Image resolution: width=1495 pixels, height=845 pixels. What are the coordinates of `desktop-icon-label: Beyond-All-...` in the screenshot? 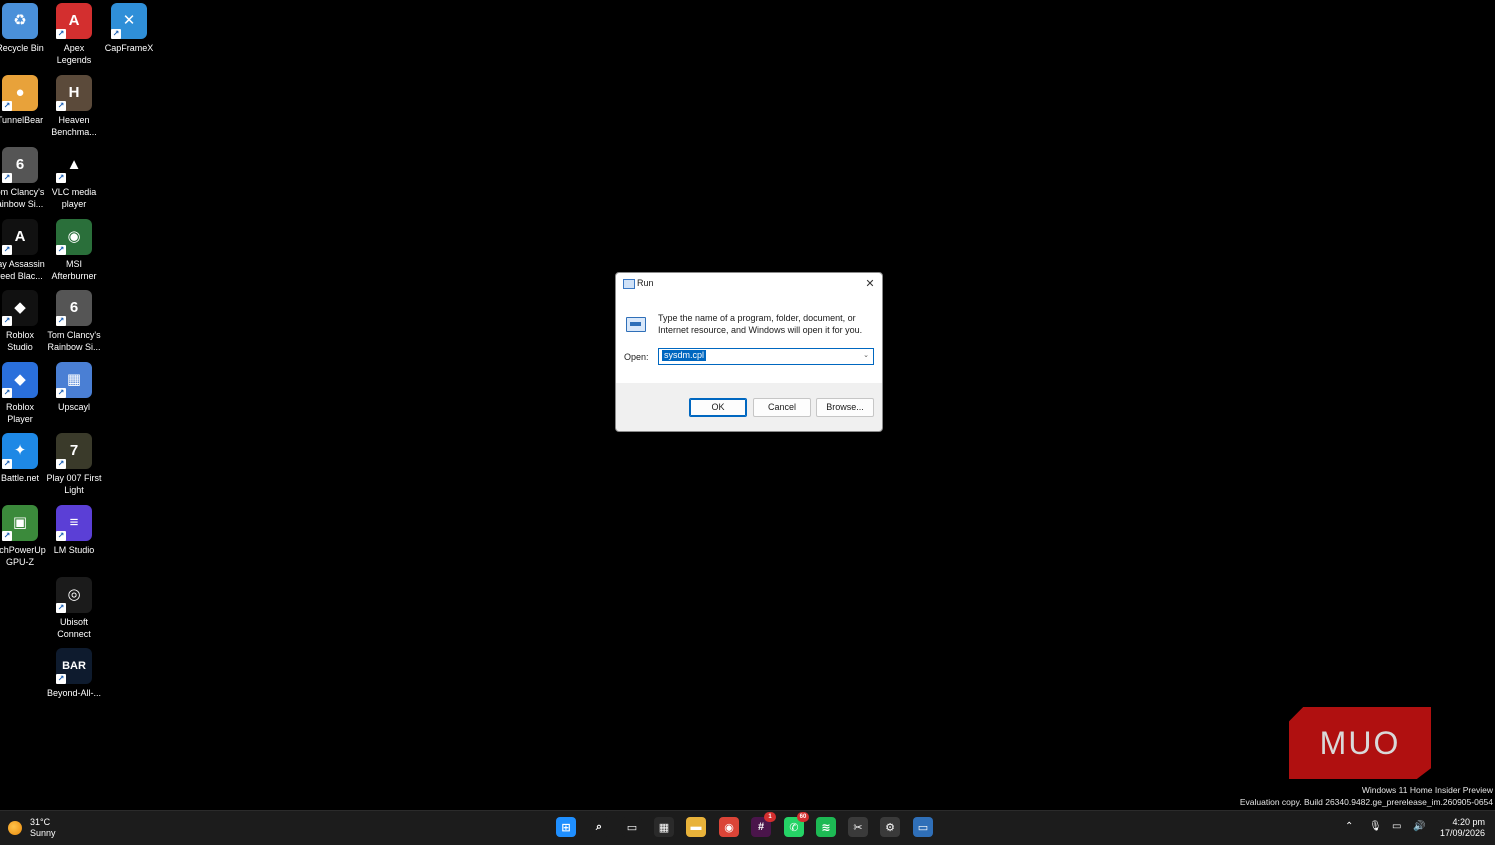 It's located at (74, 693).